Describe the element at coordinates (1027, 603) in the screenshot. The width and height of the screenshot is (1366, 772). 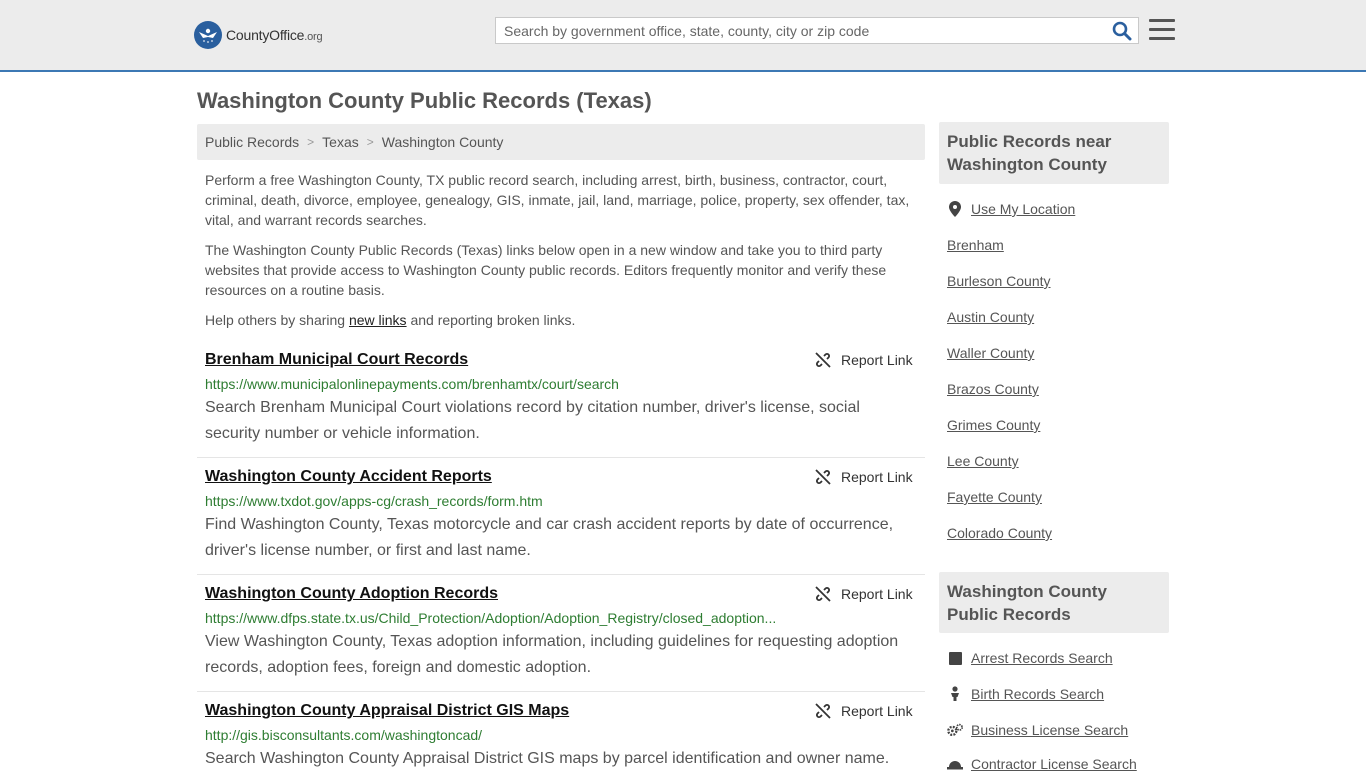
I see `county-records-title: Washington County Public Records` at that location.